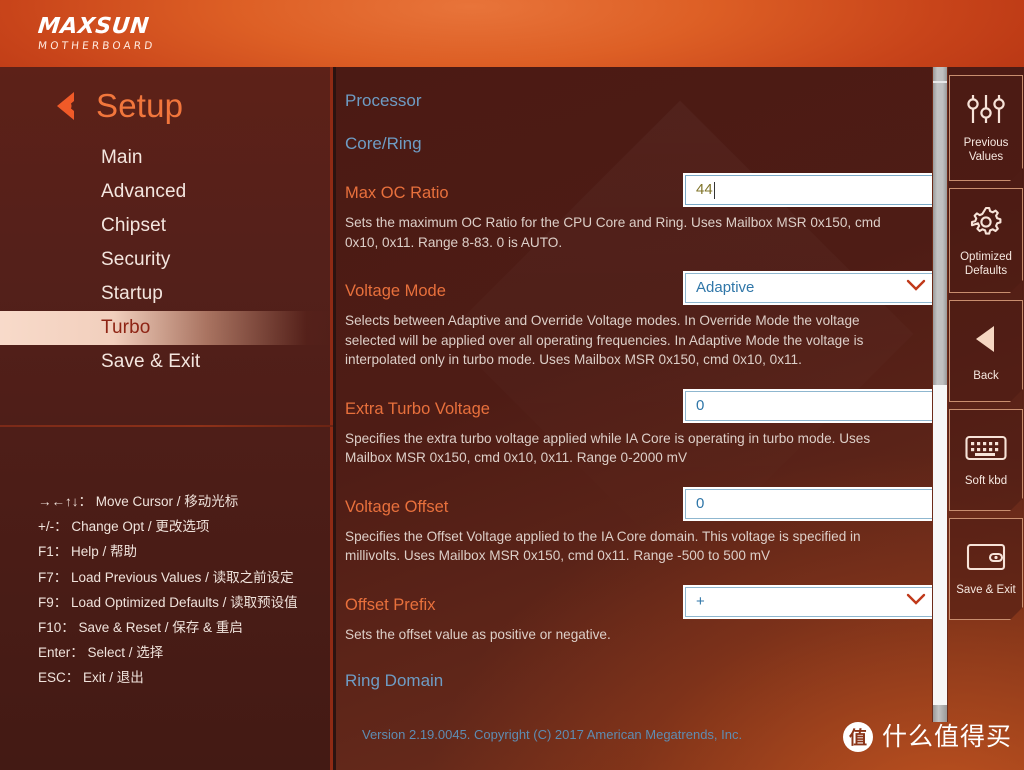  What do you see at coordinates (946, 736) in the screenshot?
I see `watermark-text: 什么值得买` at bounding box center [946, 736].